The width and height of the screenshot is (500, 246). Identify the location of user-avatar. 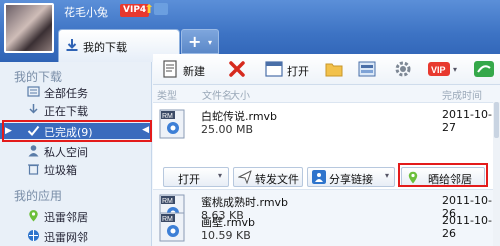
(29, 28).